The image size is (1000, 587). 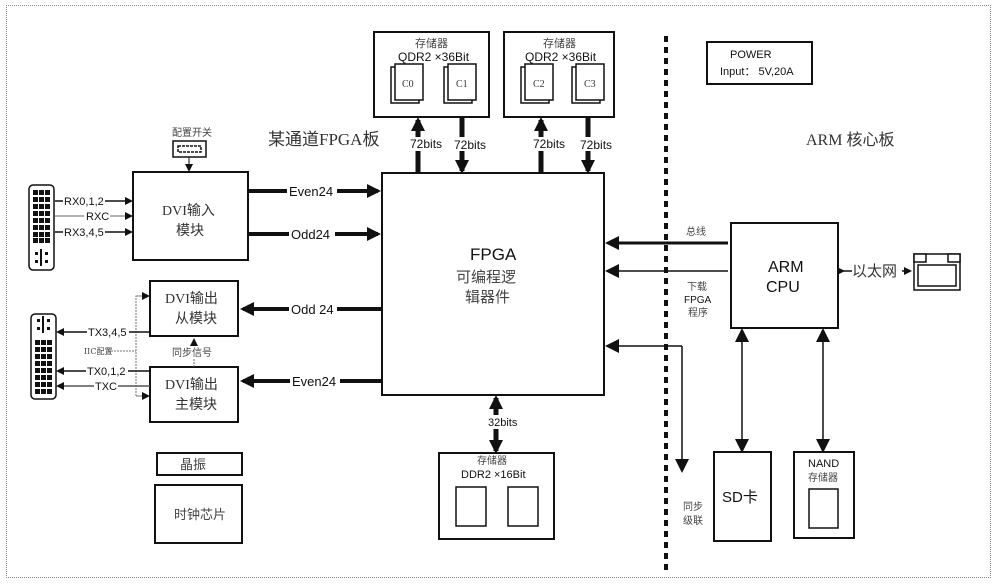 I want to click on nand-label: NAND, so click(x=823, y=464).